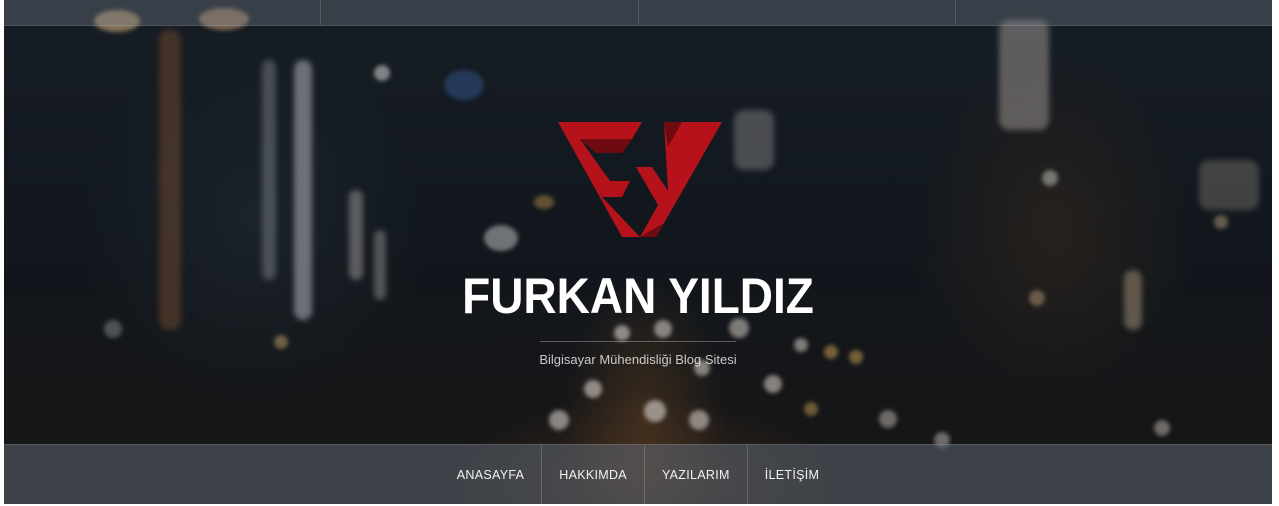  Describe the element at coordinates (593, 474) in the screenshot. I see `nav-item-hakkimda: HAKKIMDA` at that location.